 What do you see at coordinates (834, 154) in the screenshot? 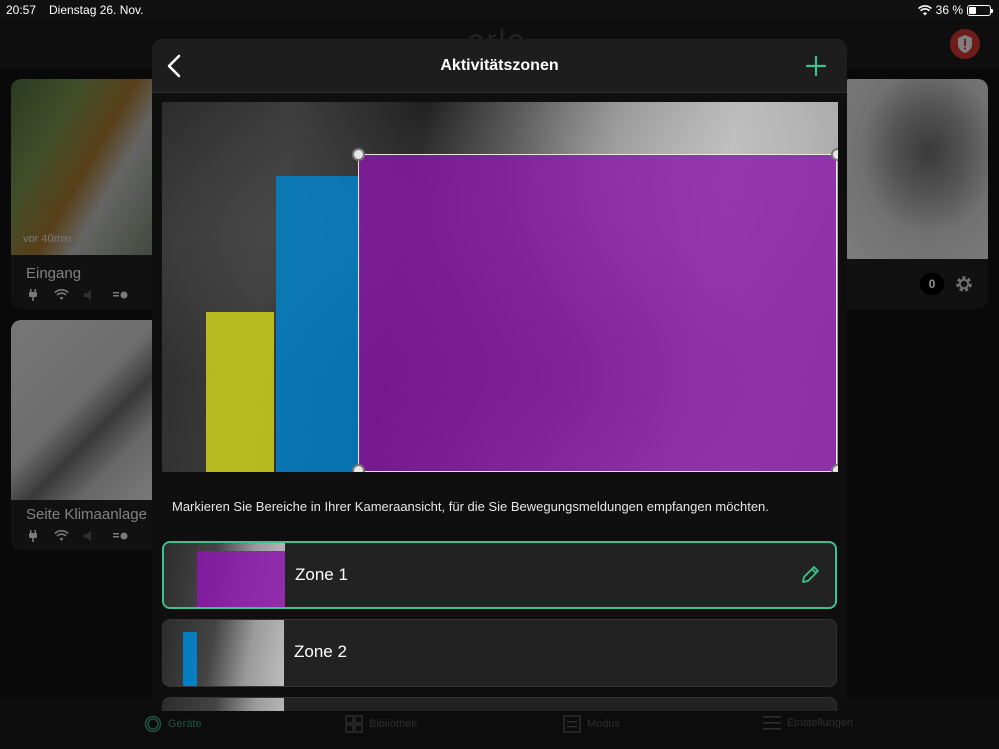
I see `resize-handle-top-right` at bounding box center [834, 154].